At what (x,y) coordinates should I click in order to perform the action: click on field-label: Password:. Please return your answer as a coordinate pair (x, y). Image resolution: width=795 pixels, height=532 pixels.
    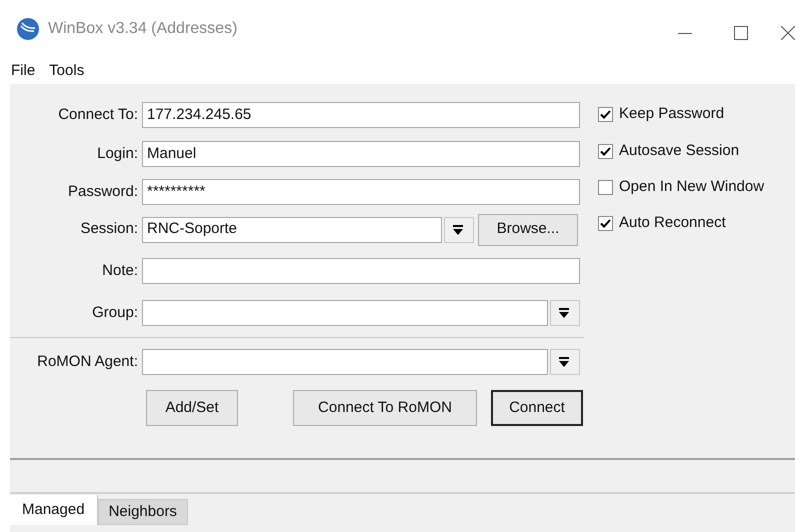
    Looking at the image, I should click on (102, 192).